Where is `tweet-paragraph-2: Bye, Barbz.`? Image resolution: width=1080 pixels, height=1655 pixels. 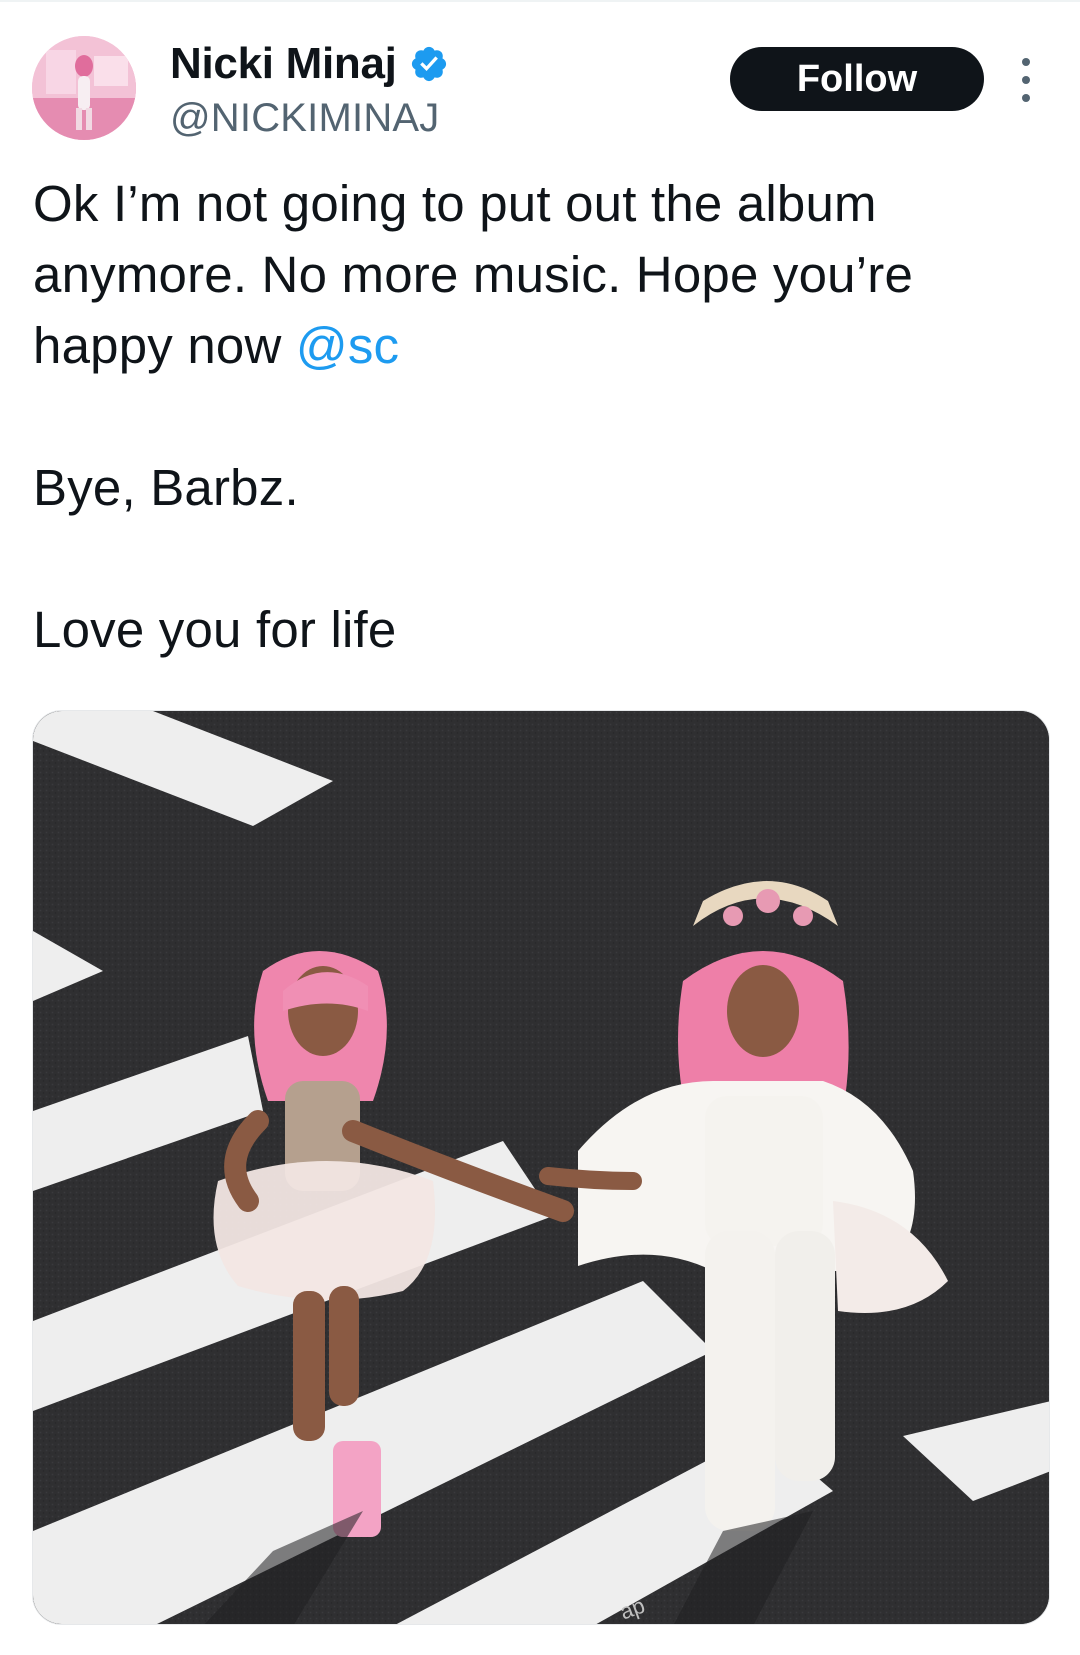
tweet-paragraph-2: Bye, Barbz. is located at coordinates (166, 487).